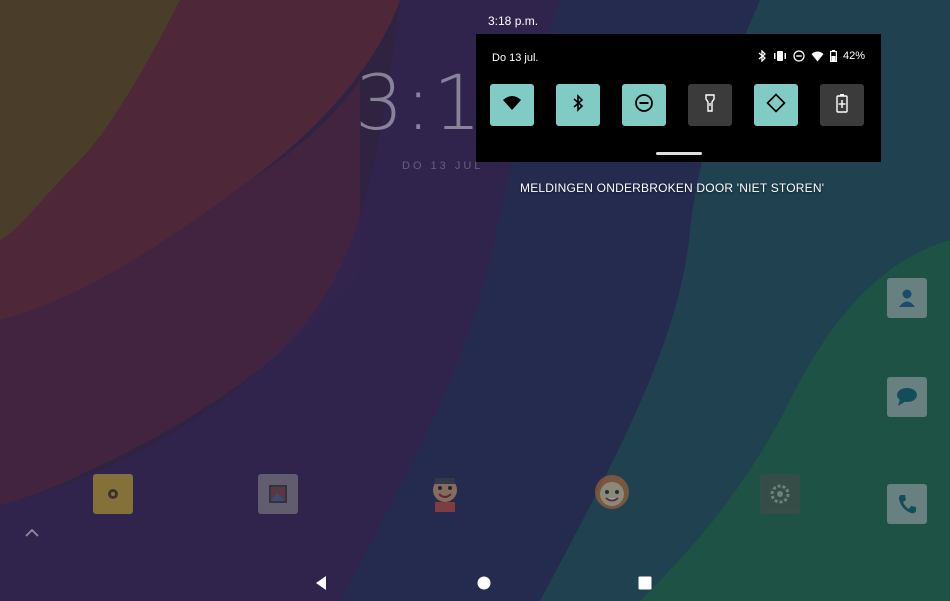 This screenshot has height=601, width=950. What do you see at coordinates (833, 56) in the screenshot?
I see `battery-status-icon` at bounding box center [833, 56].